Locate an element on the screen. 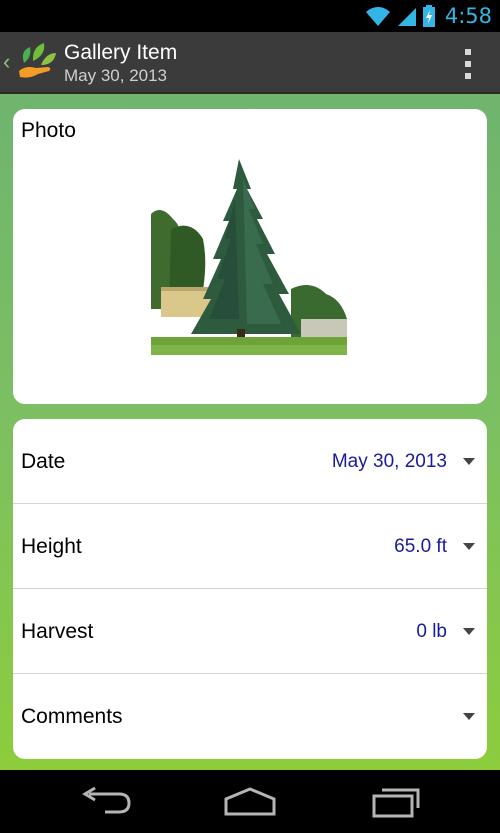  recent-apps-icon is located at coordinates (396, 802).